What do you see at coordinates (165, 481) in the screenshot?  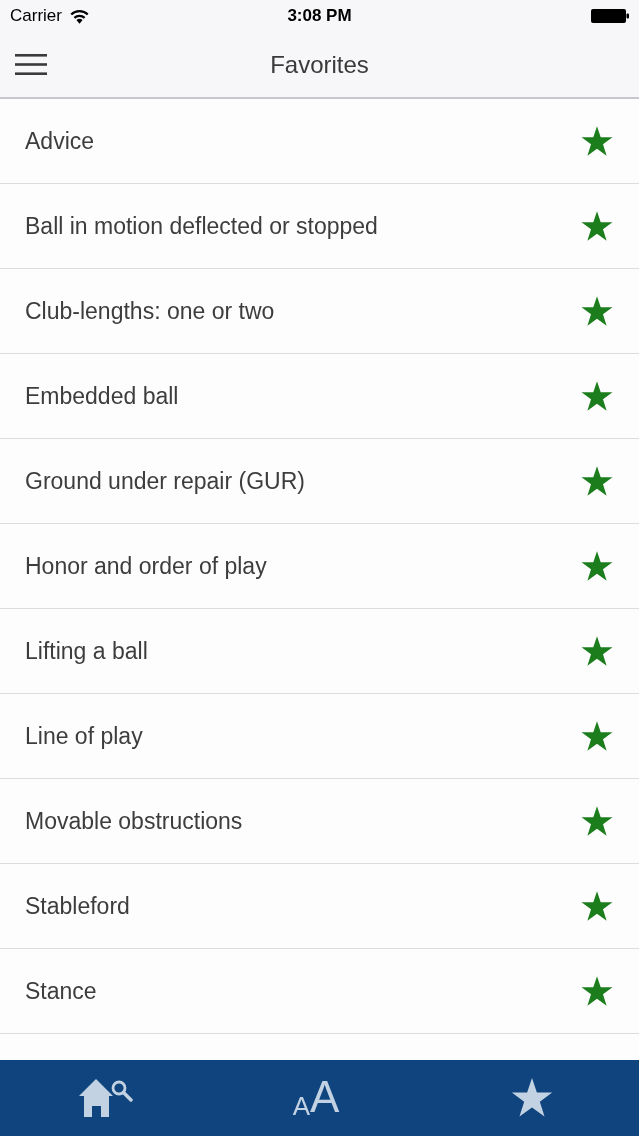 I see `rule-title: Ground under repair (GUR)` at bounding box center [165, 481].